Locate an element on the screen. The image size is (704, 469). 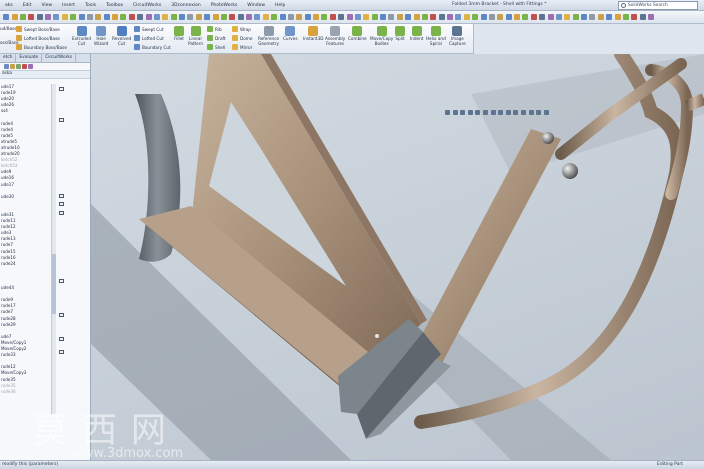
menu-help: Help is located at coordinates (280, 5).